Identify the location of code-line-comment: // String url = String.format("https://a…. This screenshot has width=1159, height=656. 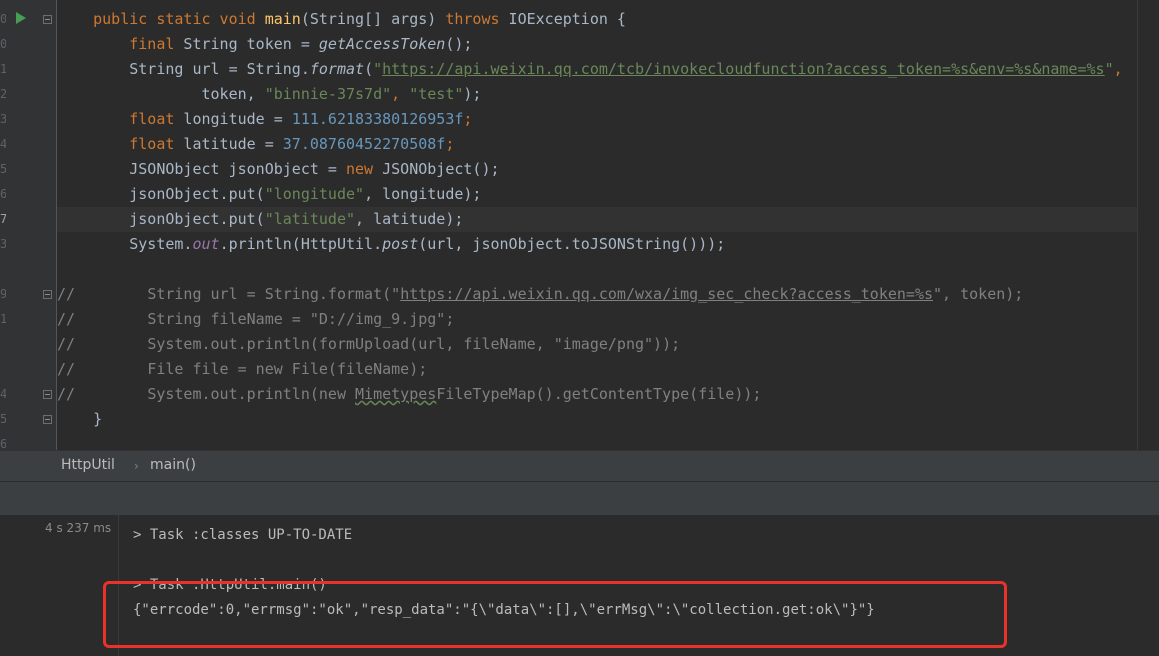
(597, 294).